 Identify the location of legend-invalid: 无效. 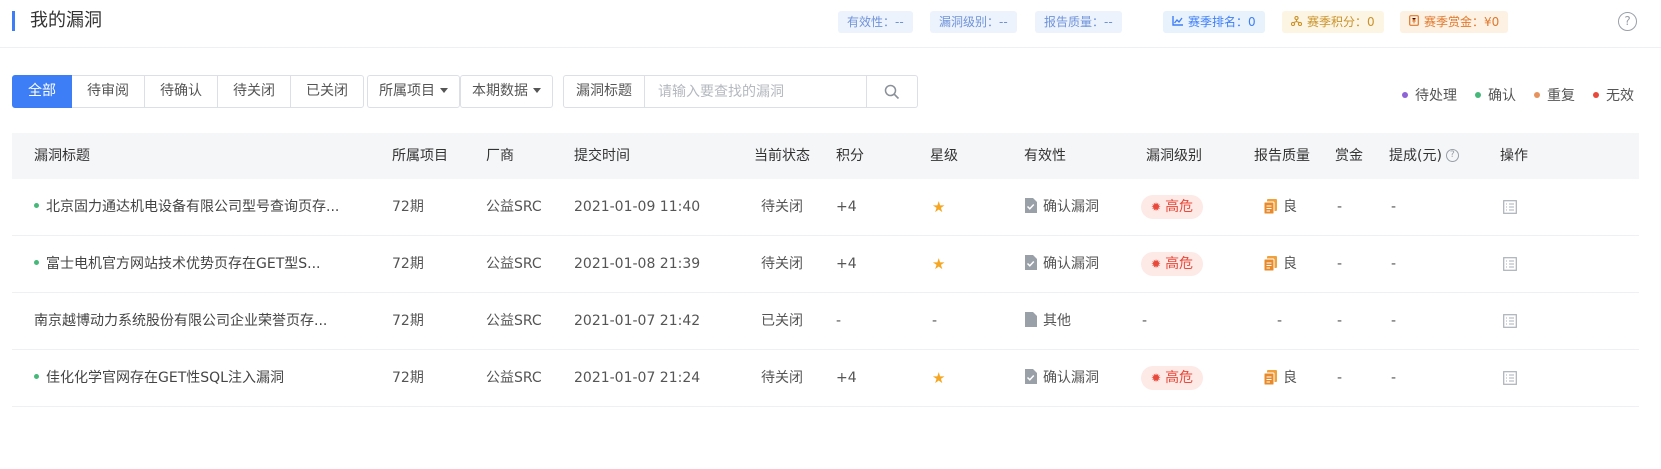
(1613, 95).